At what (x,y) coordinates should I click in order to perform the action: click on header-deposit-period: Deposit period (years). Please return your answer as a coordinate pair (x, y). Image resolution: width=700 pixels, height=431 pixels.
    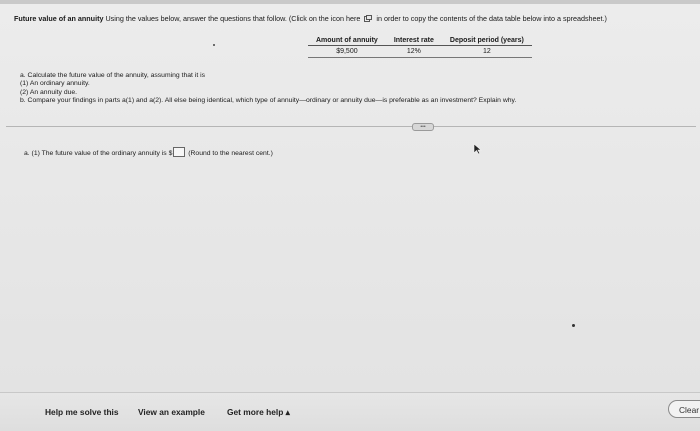
    Looking at the image, I should click on (486, 41).